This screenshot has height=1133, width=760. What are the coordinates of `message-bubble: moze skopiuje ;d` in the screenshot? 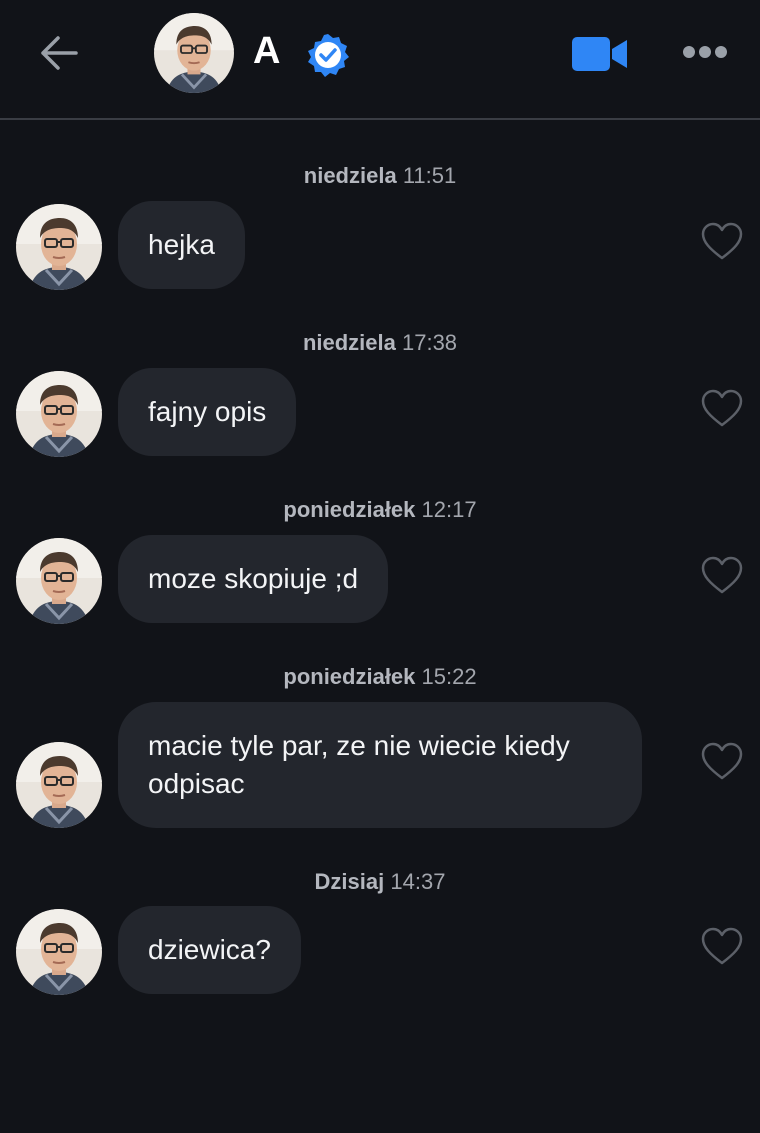 It's located at (253, 579).